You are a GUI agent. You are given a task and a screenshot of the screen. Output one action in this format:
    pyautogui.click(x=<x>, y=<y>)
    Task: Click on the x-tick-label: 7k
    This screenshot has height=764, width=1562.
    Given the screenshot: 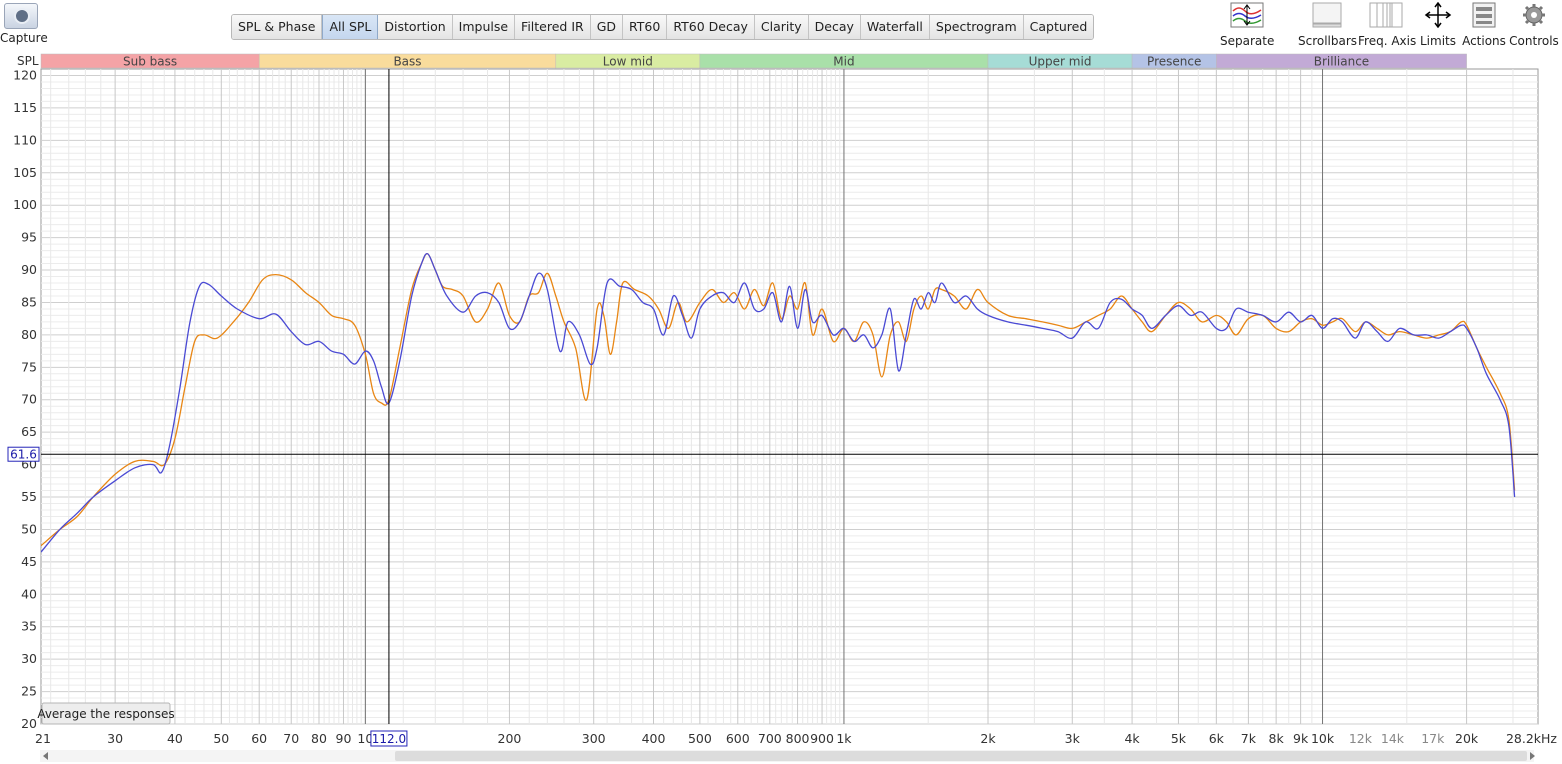 What is the action you would take?
    pyautogui.click(x=1249, y=738)
    